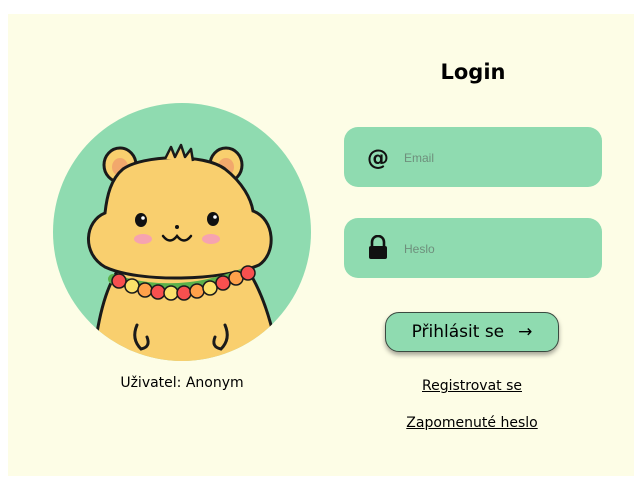 The height and width of the screenshot is (489, 641). I want to click on email-field: @, so click(473, 157).